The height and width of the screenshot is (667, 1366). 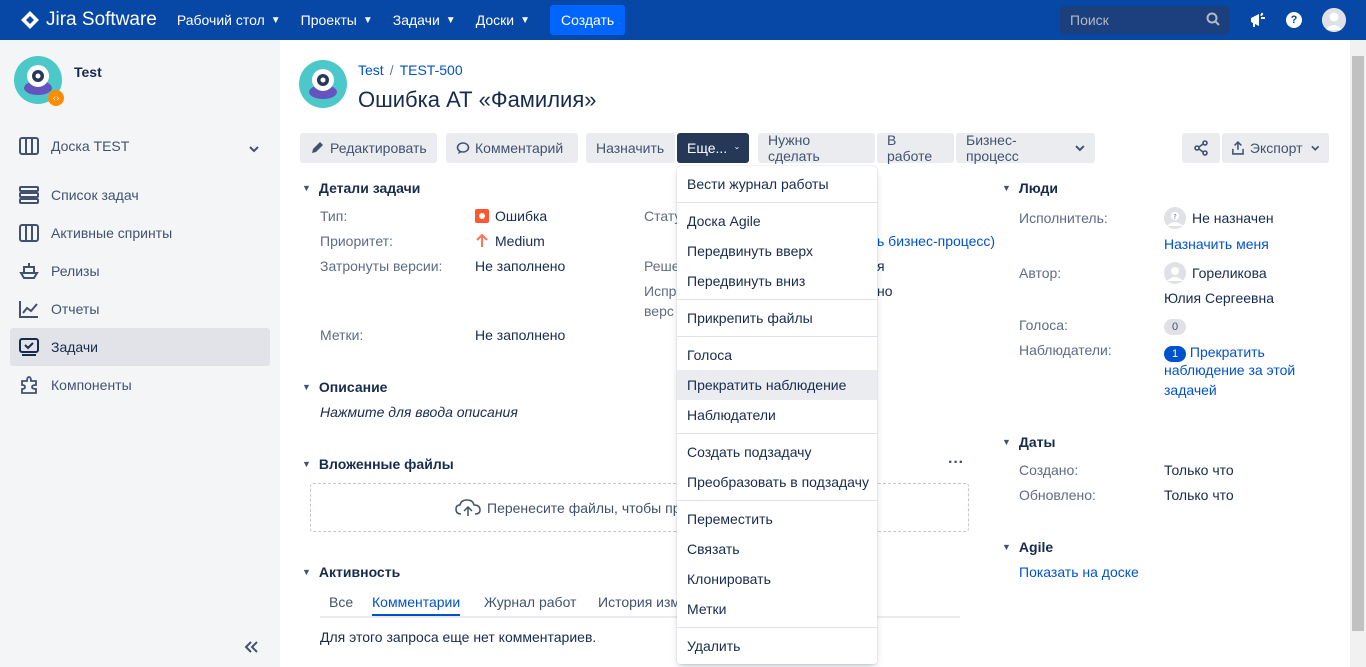 I want to click on activity-section-toggle: ▼ Активность, so click(x=351, y=572).